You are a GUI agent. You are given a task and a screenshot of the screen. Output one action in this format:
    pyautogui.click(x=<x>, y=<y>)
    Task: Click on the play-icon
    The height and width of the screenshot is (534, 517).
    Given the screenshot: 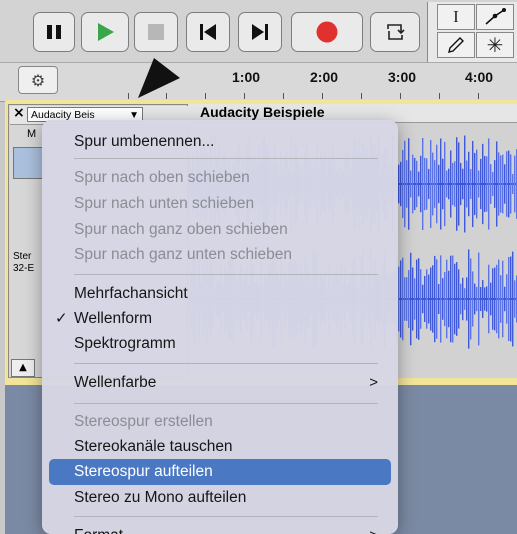 What is the action you would take?
    pyautogui.click(x=106, y=32)
    